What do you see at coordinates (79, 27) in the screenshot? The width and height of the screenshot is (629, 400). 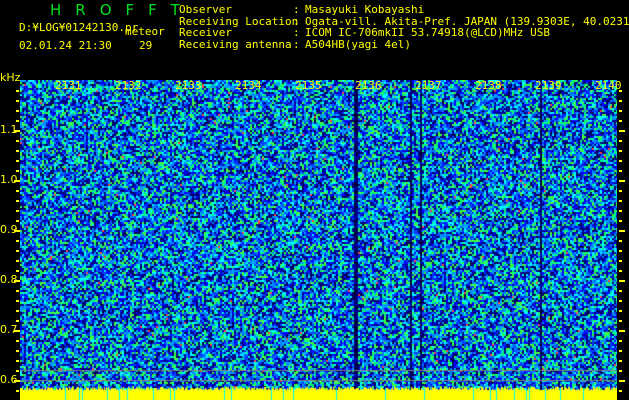 I see `file-path: D:¥LOG¥01242130.pr` at bounding box center [79, 27].